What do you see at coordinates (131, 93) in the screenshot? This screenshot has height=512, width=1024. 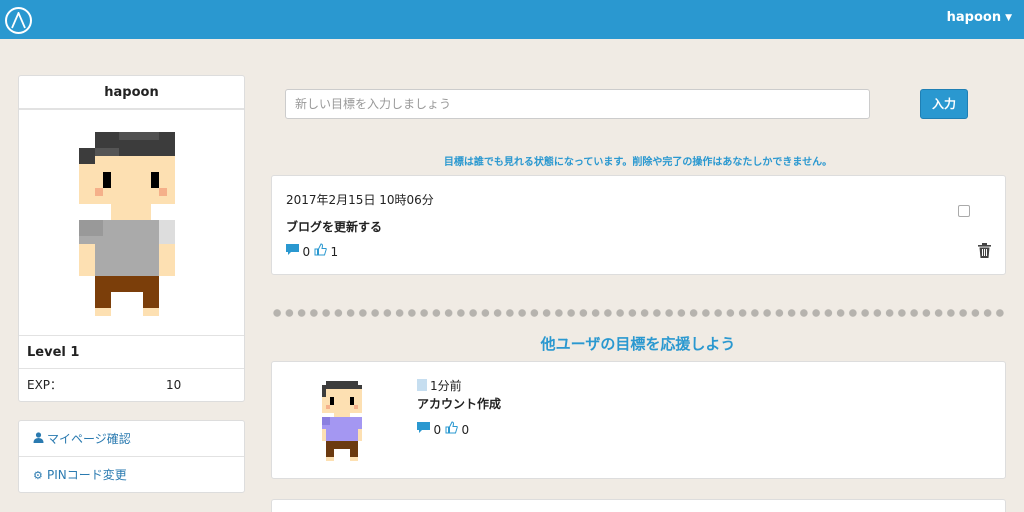 I see `profile-name: hapoon` at bounding box center [131, 93].